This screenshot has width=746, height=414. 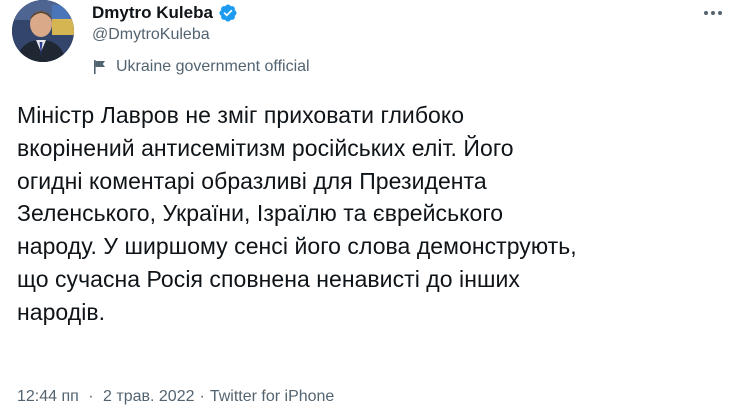 I want to click on author-name-row: Dmytro Kuleba, so click(x=165, y=13).